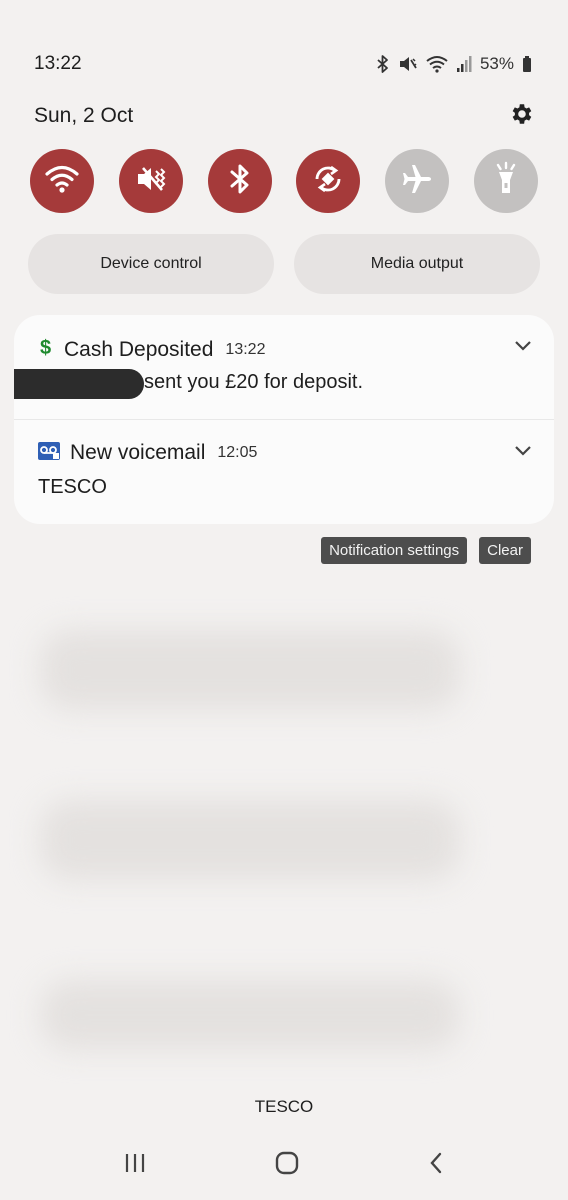 The height and width of the screenshot is (1200, 568). I want to click on dollar-icon: $, so click(46, 349).